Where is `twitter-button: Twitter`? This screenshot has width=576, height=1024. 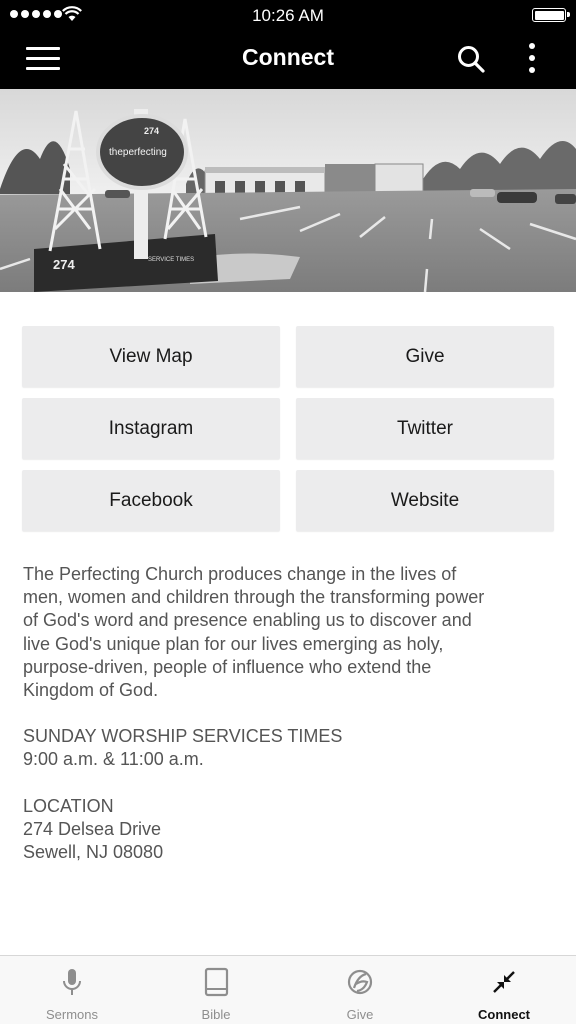
twitter-button: Twitter is located at coordinates (425, 428).